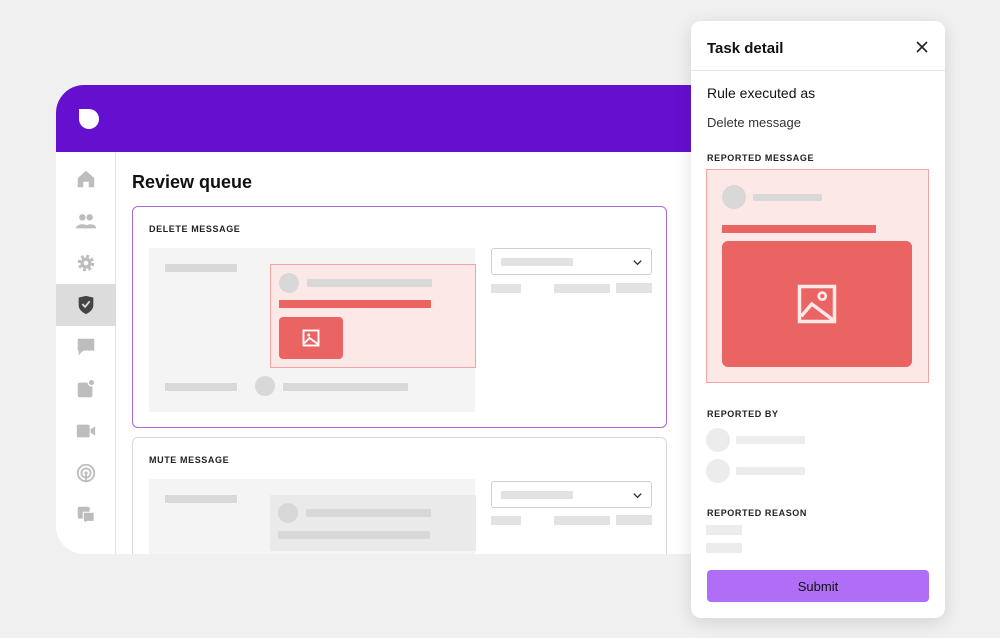  I want to click on home-icon, so click(86, 179).